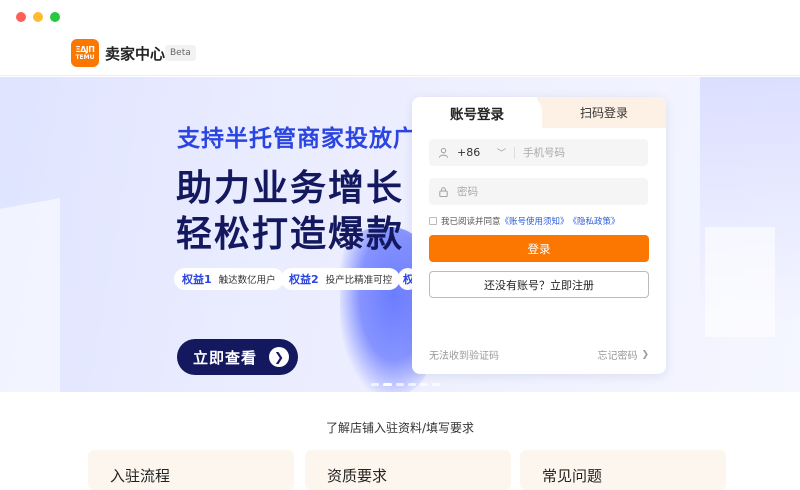 Image resolution: width=800 pixels, height=490 pixels. I want to click on password-field, so click(538, 191).